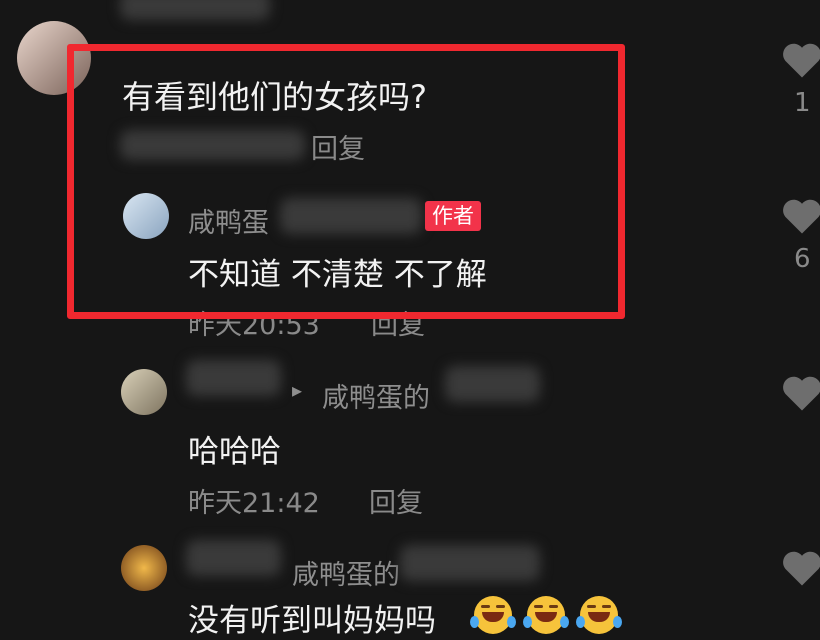 The image size is (820, 640). Describe the element at coordinates (396, 500) in the screenshot. I see `reply-button: 回复` at that location.